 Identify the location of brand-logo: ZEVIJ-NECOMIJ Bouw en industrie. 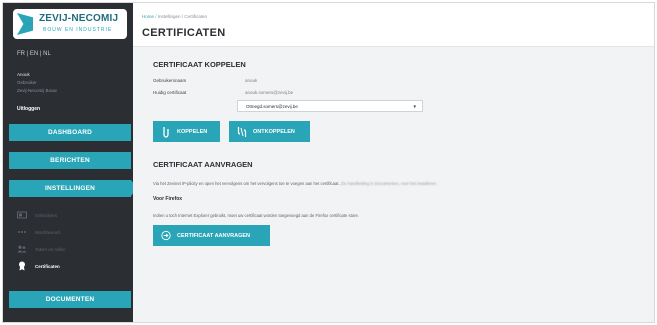
(70, 24).